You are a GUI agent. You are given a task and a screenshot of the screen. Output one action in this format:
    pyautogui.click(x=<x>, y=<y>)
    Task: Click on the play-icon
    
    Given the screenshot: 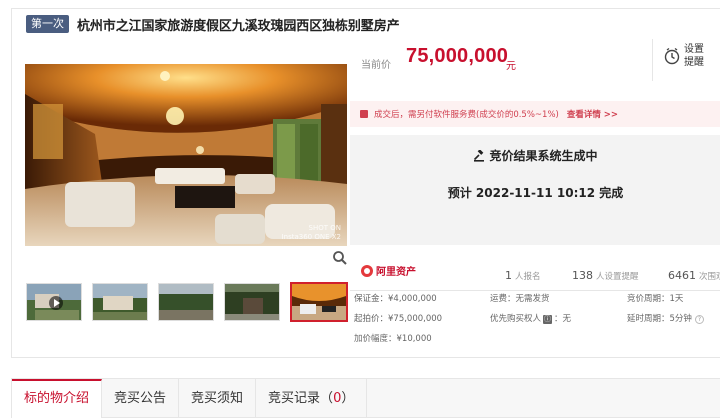 What is the action you would take?
    pyautogui.click(x=56, y=303)
    